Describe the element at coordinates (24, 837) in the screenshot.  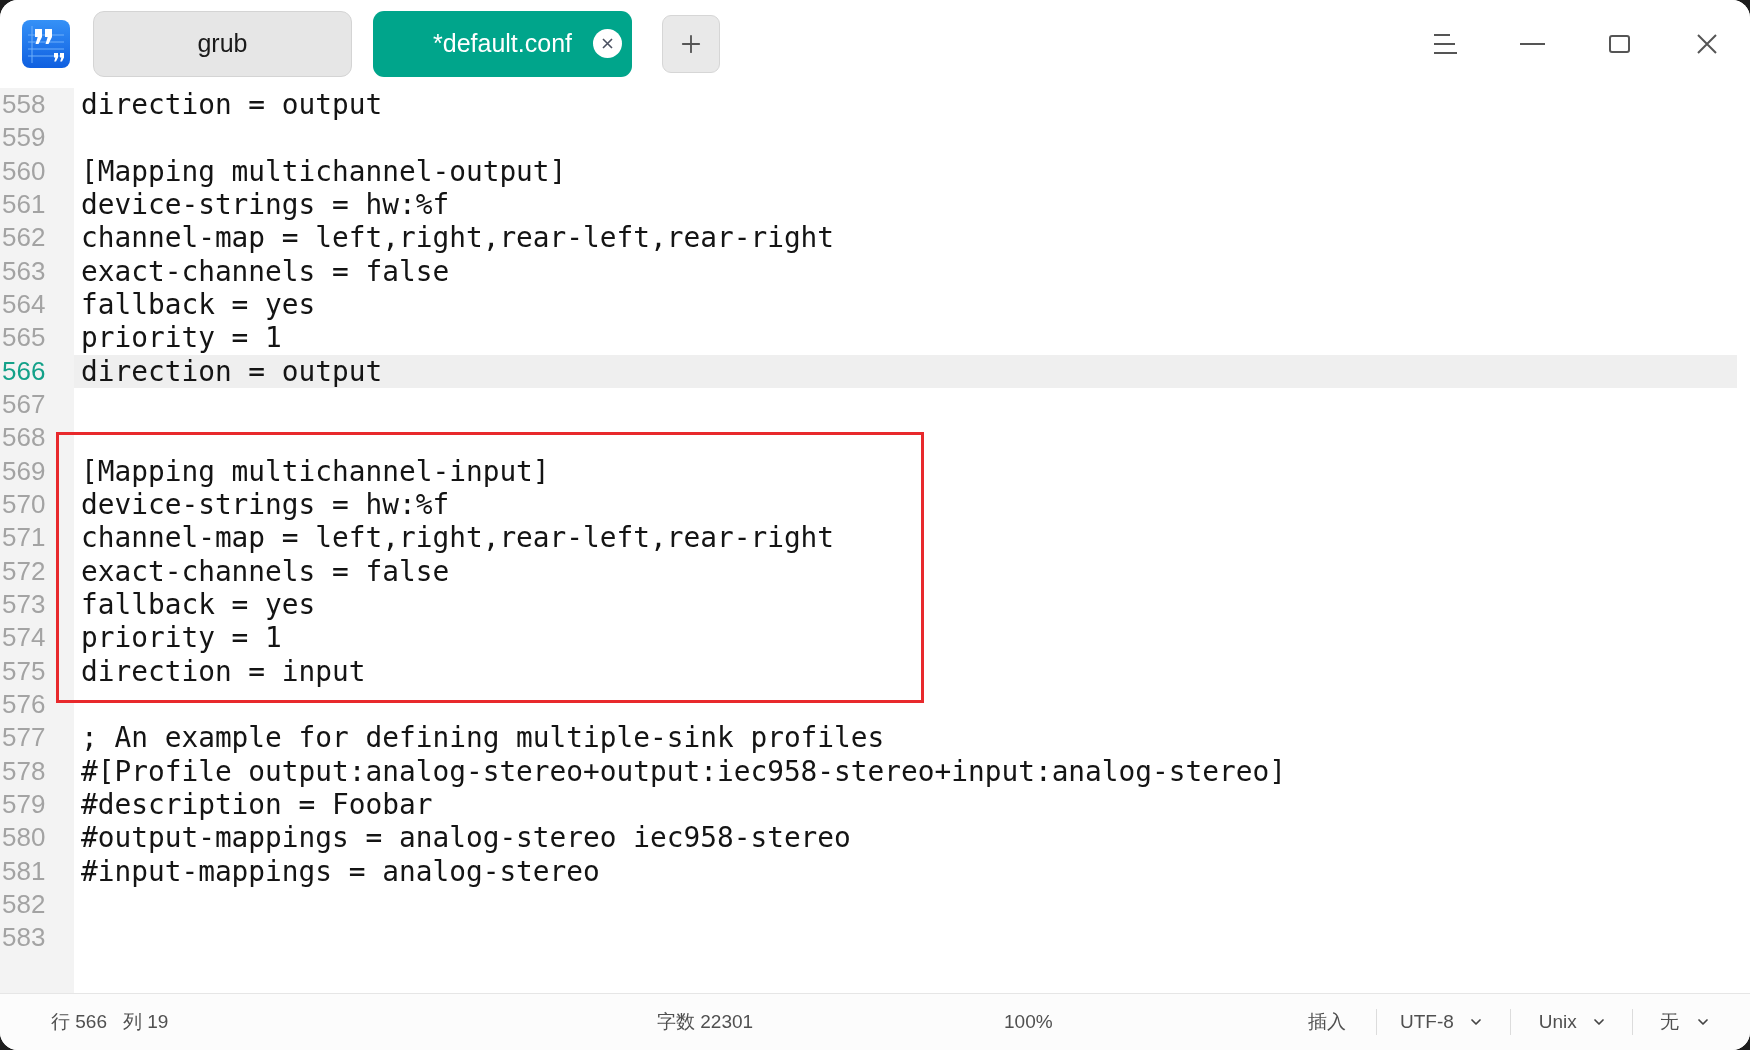
I see `line-number: 580` at that location.